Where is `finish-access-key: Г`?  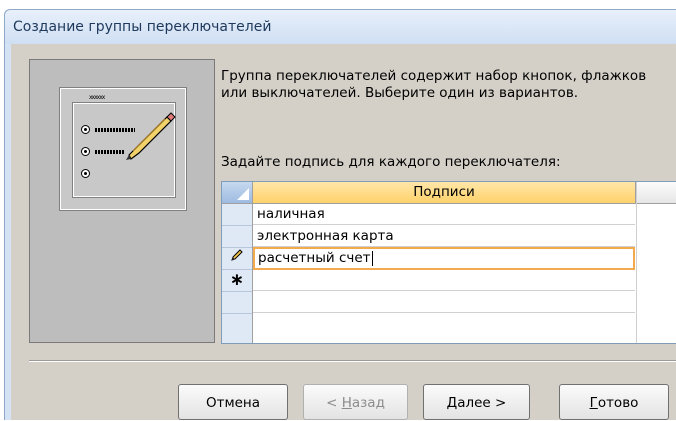
finish-access-key: Г is located at coordinates (593, 403).